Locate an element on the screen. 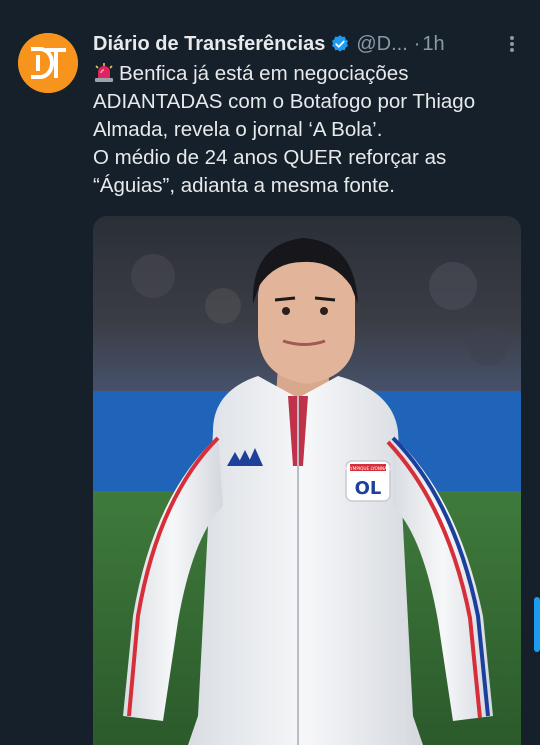  more-vertical-icon is located at coordinates (512, 44).